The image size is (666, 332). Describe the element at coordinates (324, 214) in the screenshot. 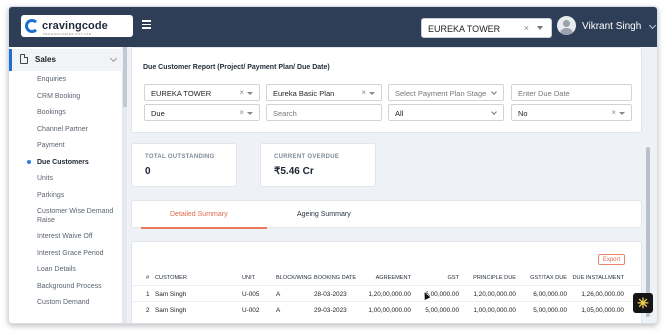

I see `tab-ageing-summary: Ageing Summary` at that location.